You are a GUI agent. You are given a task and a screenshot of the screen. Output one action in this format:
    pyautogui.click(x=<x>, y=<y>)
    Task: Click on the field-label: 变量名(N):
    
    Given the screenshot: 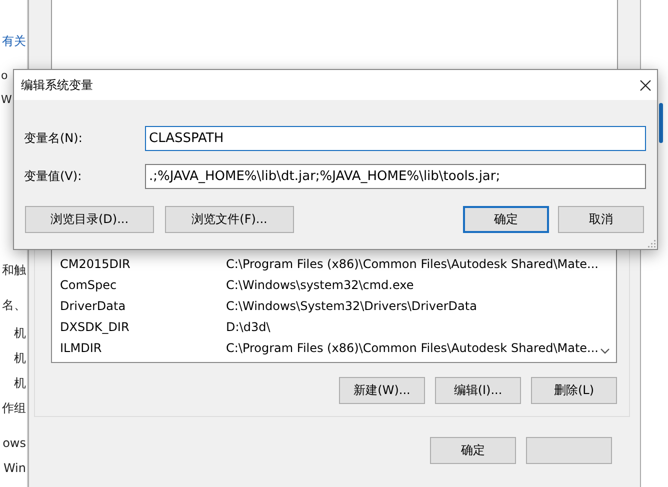 What is the action you would take?
    pyautogui.click(x=54, y=138)
    